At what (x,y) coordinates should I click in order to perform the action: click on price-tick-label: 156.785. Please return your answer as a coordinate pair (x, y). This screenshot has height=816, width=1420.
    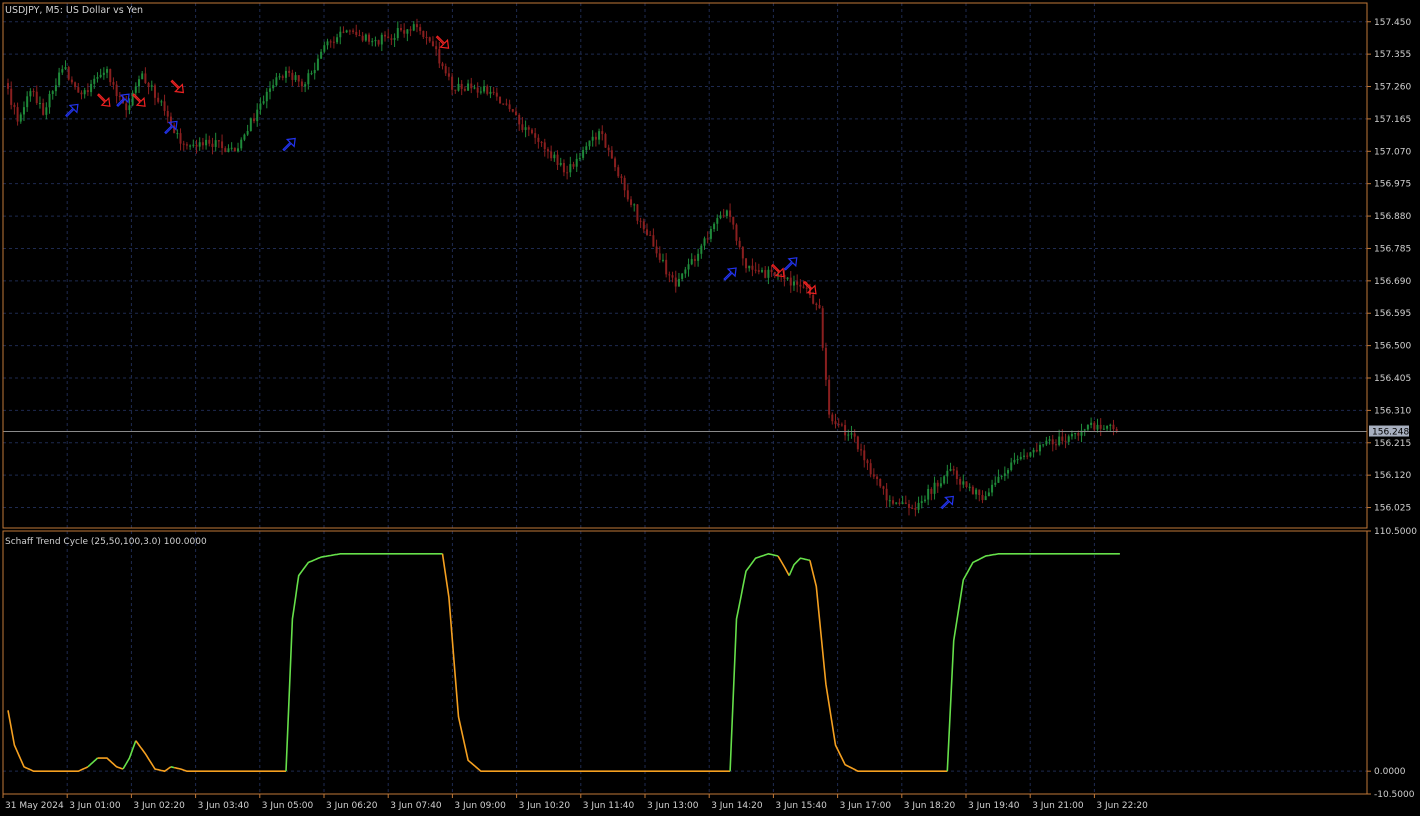
    Looking at the image, I should click on (1392, 249).